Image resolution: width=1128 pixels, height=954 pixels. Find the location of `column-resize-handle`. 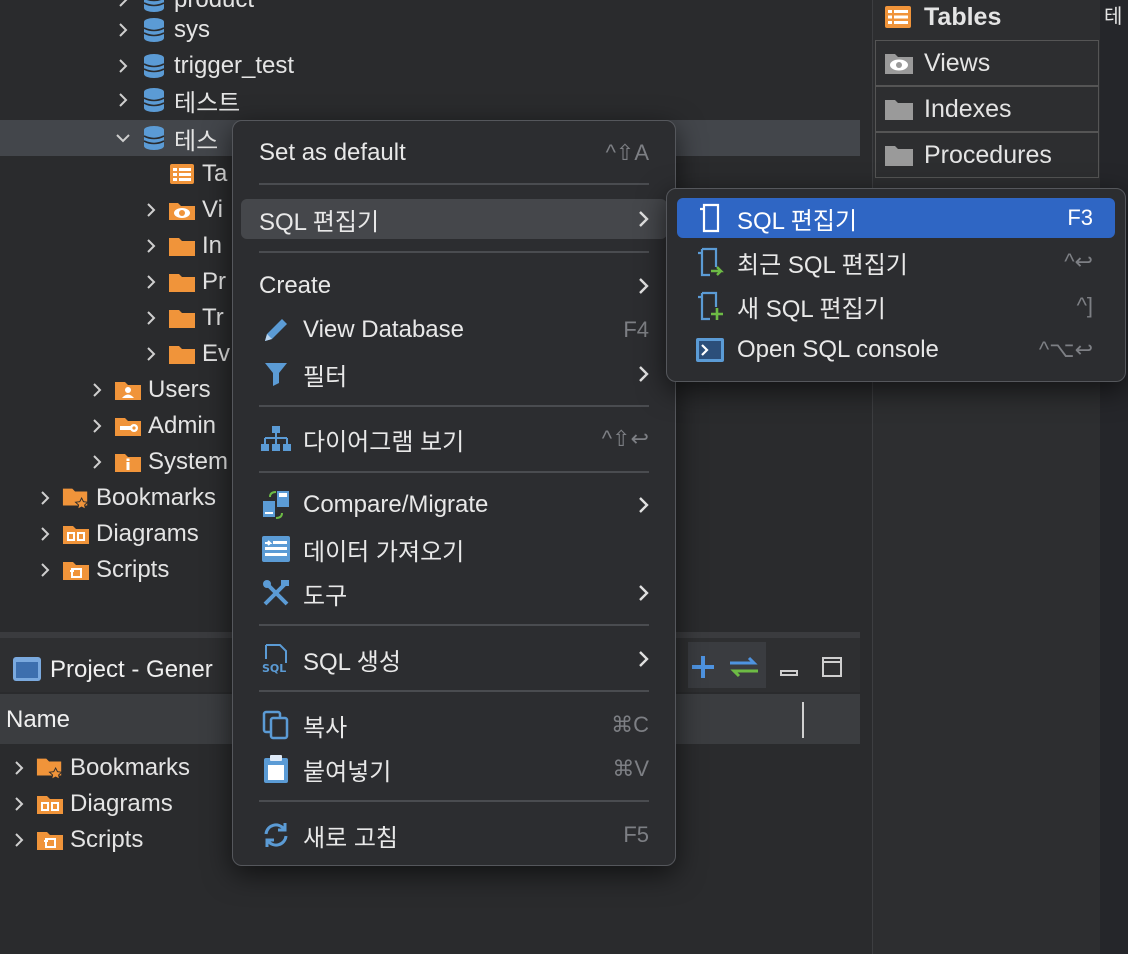

column-resize-handle is located at coordinates (803, 720).